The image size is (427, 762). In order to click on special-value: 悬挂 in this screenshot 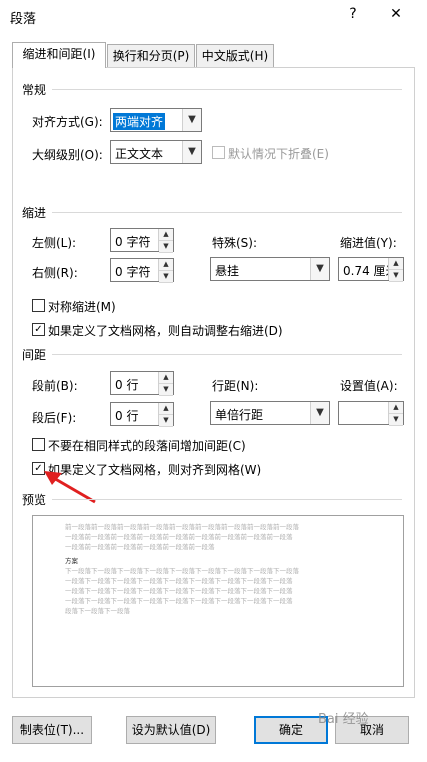, I will do `click(227, 271)`.